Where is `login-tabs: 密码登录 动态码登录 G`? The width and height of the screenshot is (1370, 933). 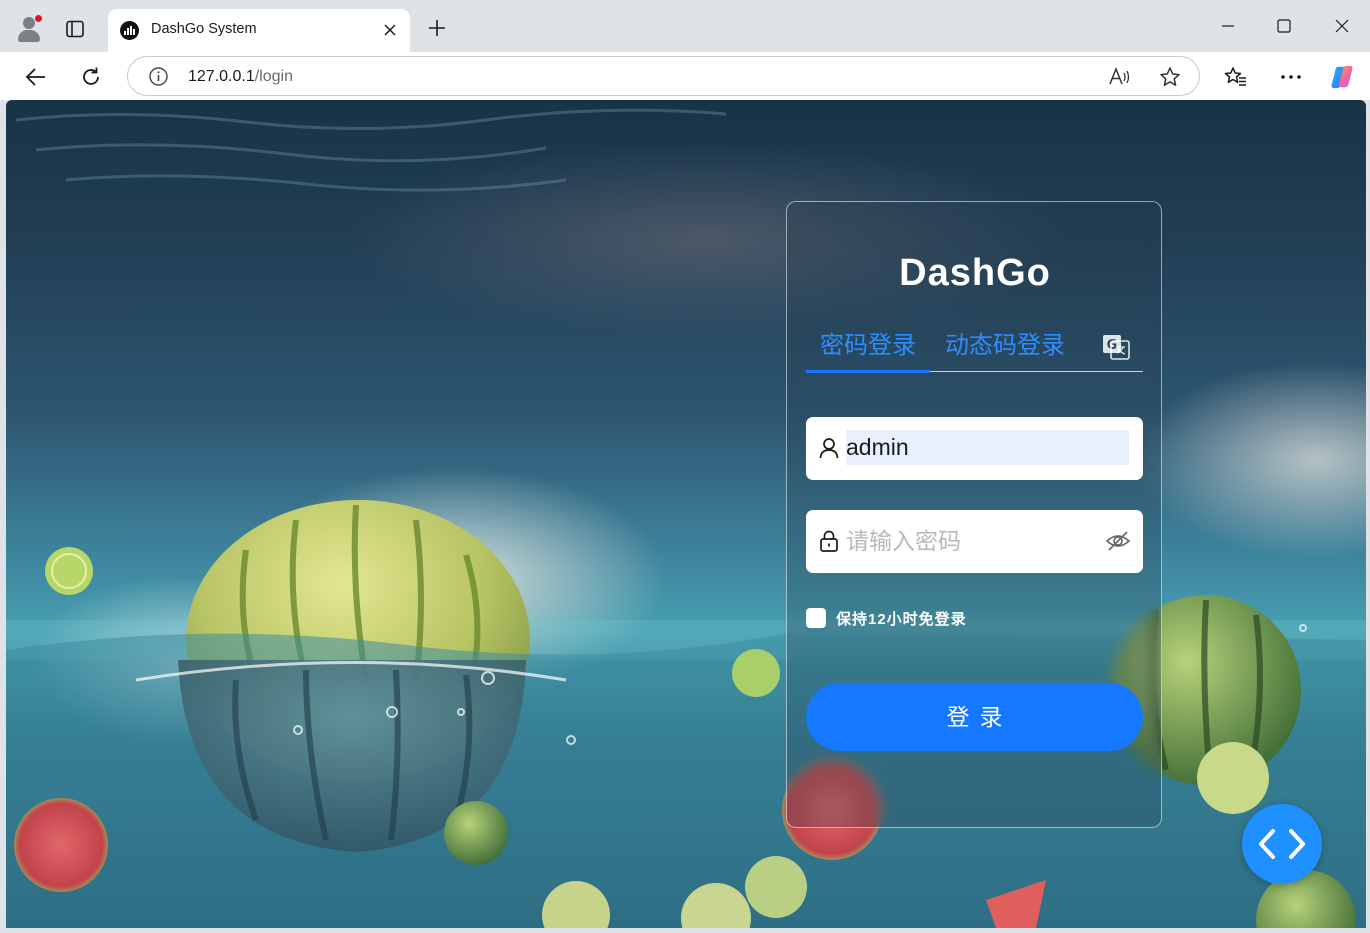
login-tabs: 密码登录 动态码登录 G is located at coordinates (974, 350).